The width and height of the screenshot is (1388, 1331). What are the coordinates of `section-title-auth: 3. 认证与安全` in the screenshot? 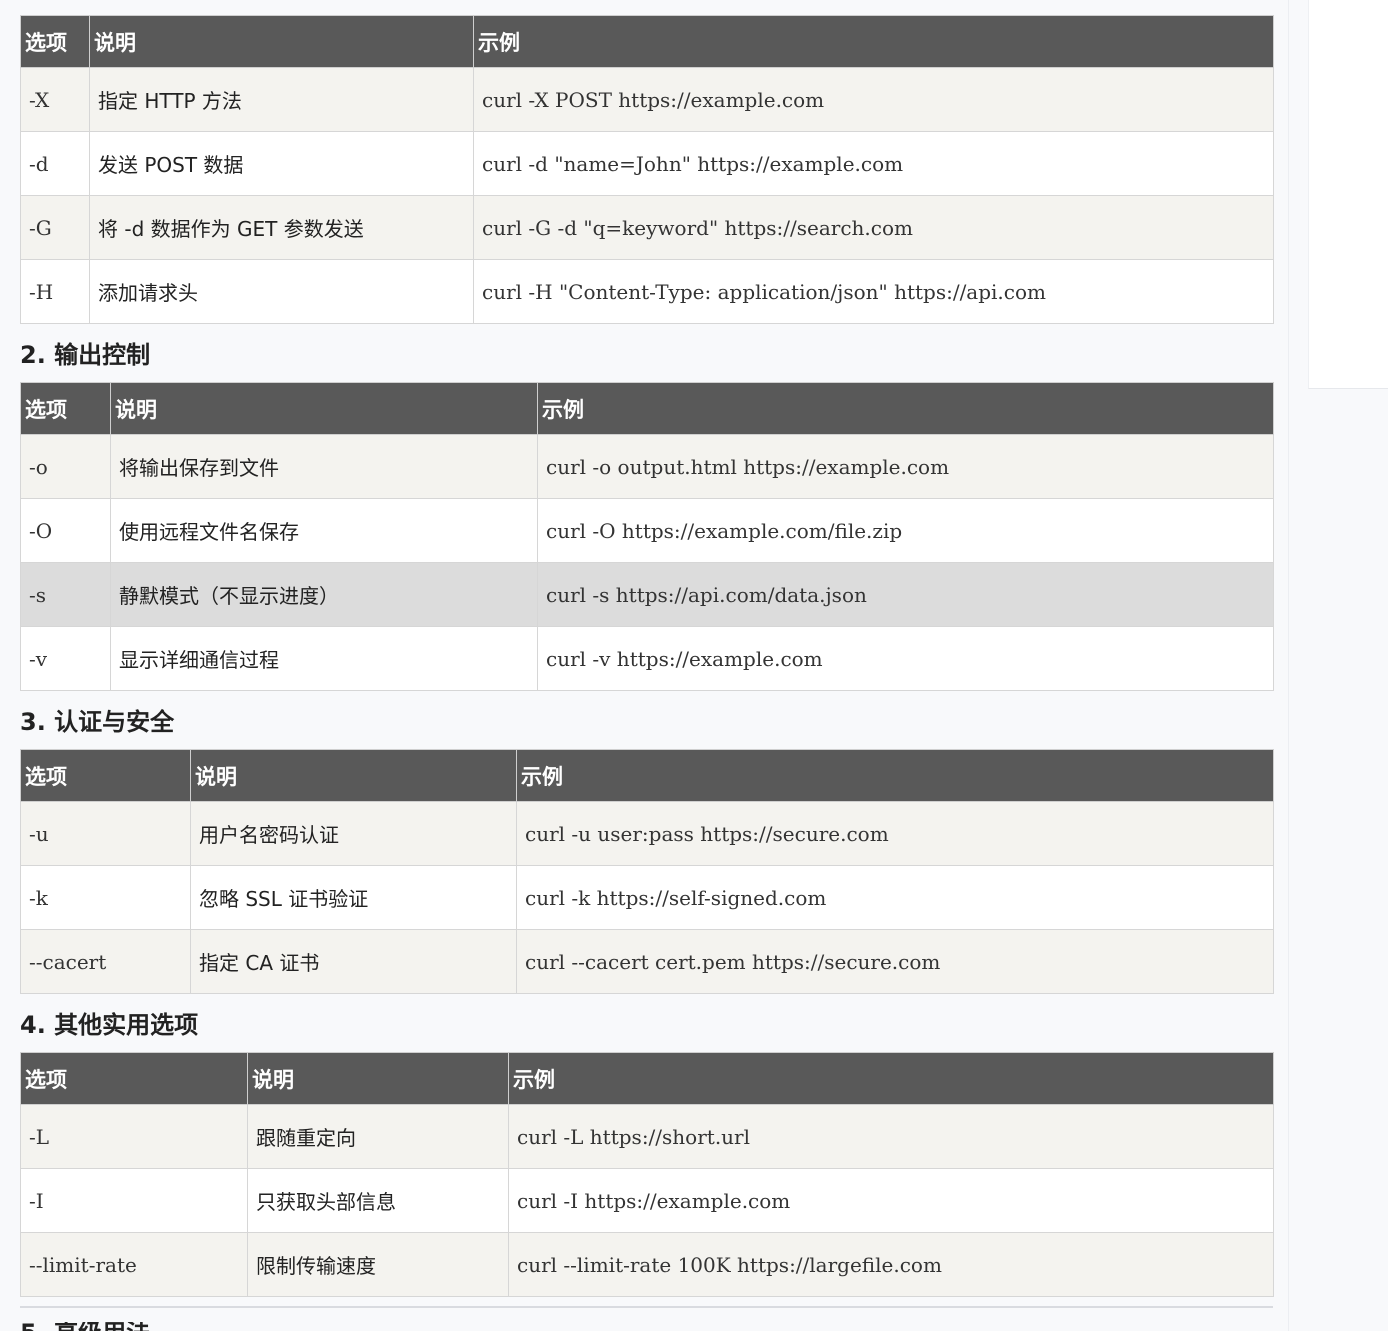 It's located at (97, 722).